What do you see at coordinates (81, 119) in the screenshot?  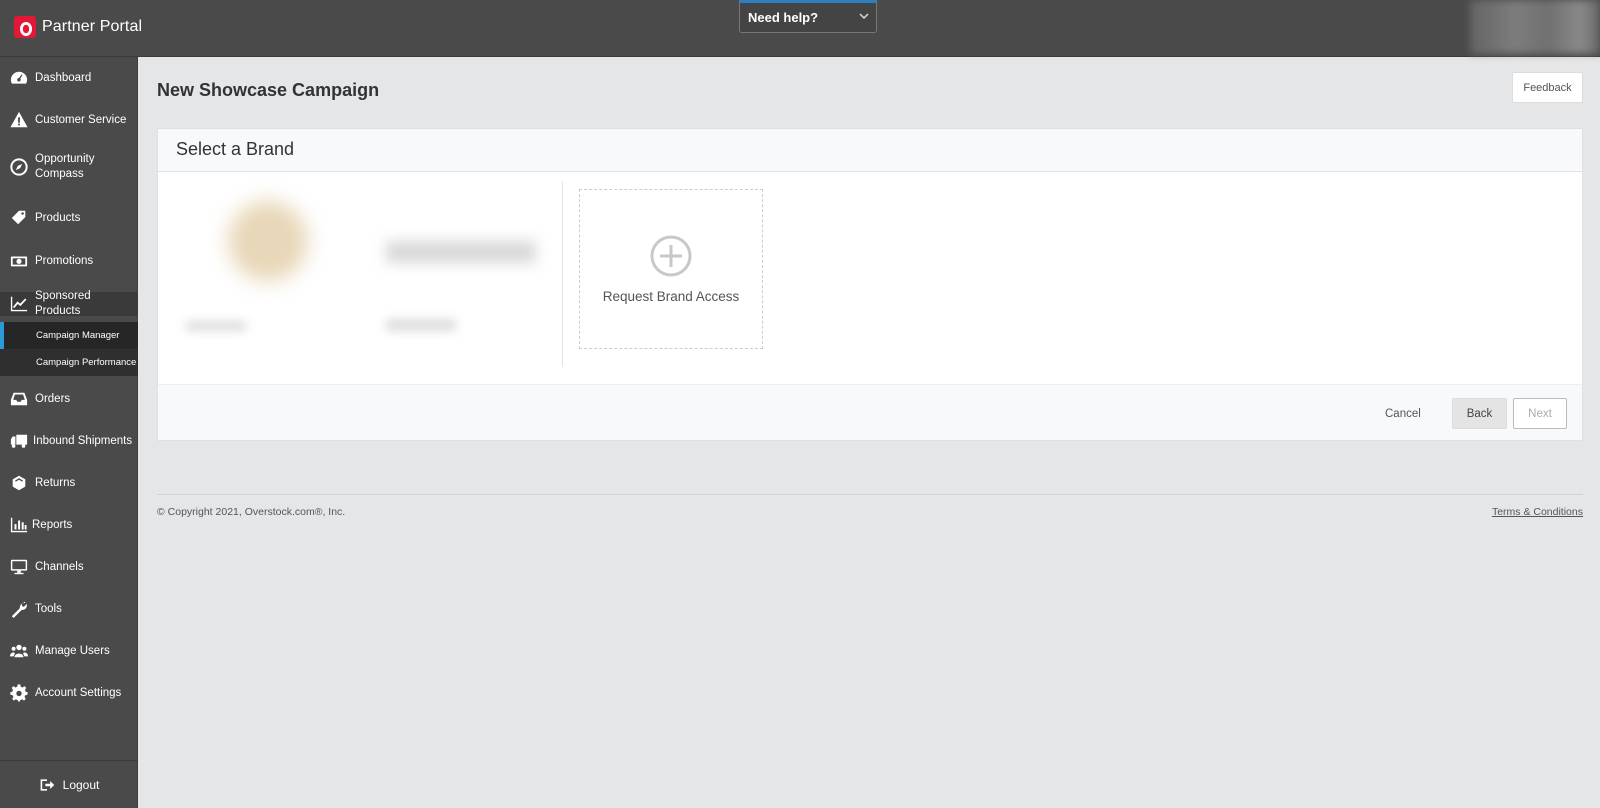 I see `sidebar-item-label: Customer Service` at bounding box center [81, 119].